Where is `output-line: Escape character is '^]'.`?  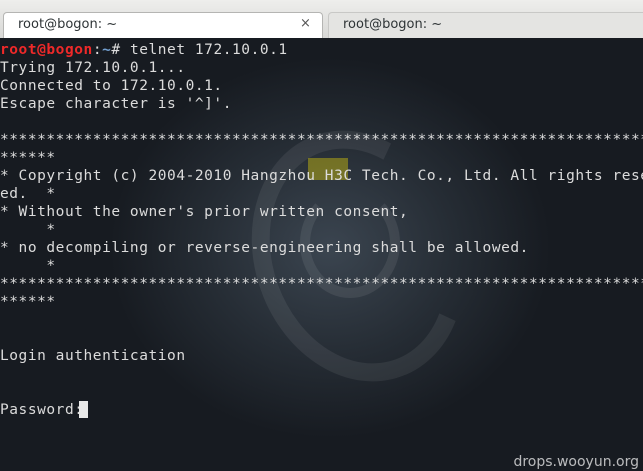 output-line: Escape character is '^]'. is located at coordinates (116, 104).